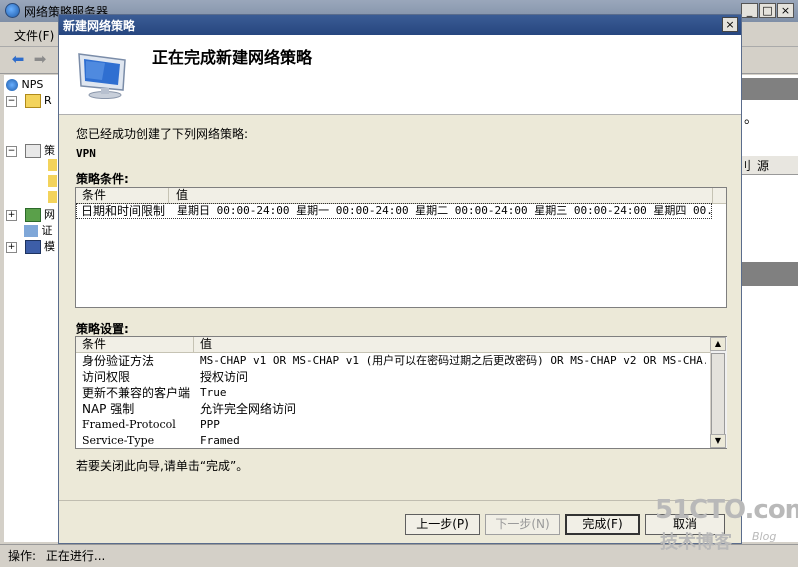 Image resolution: width=798 pixels, height=567 pixels. I want to click on condition-cell: 日期和时间限制, so click(123, 211).